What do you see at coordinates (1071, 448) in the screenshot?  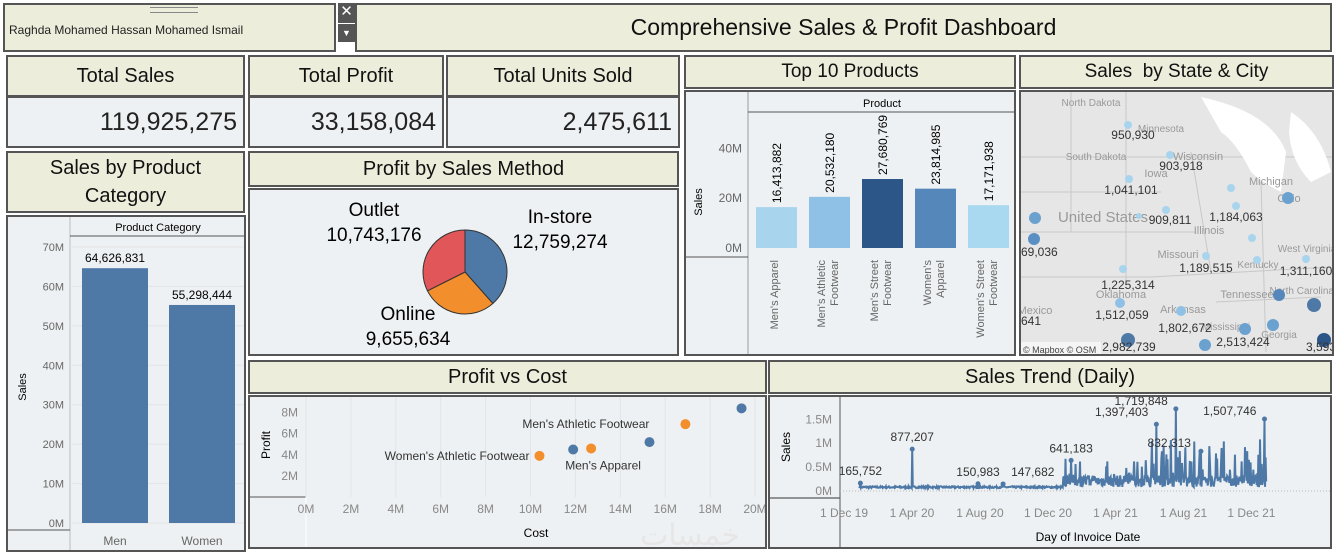 I see `data-label: 641,183` at bounding box center [1071, 448].